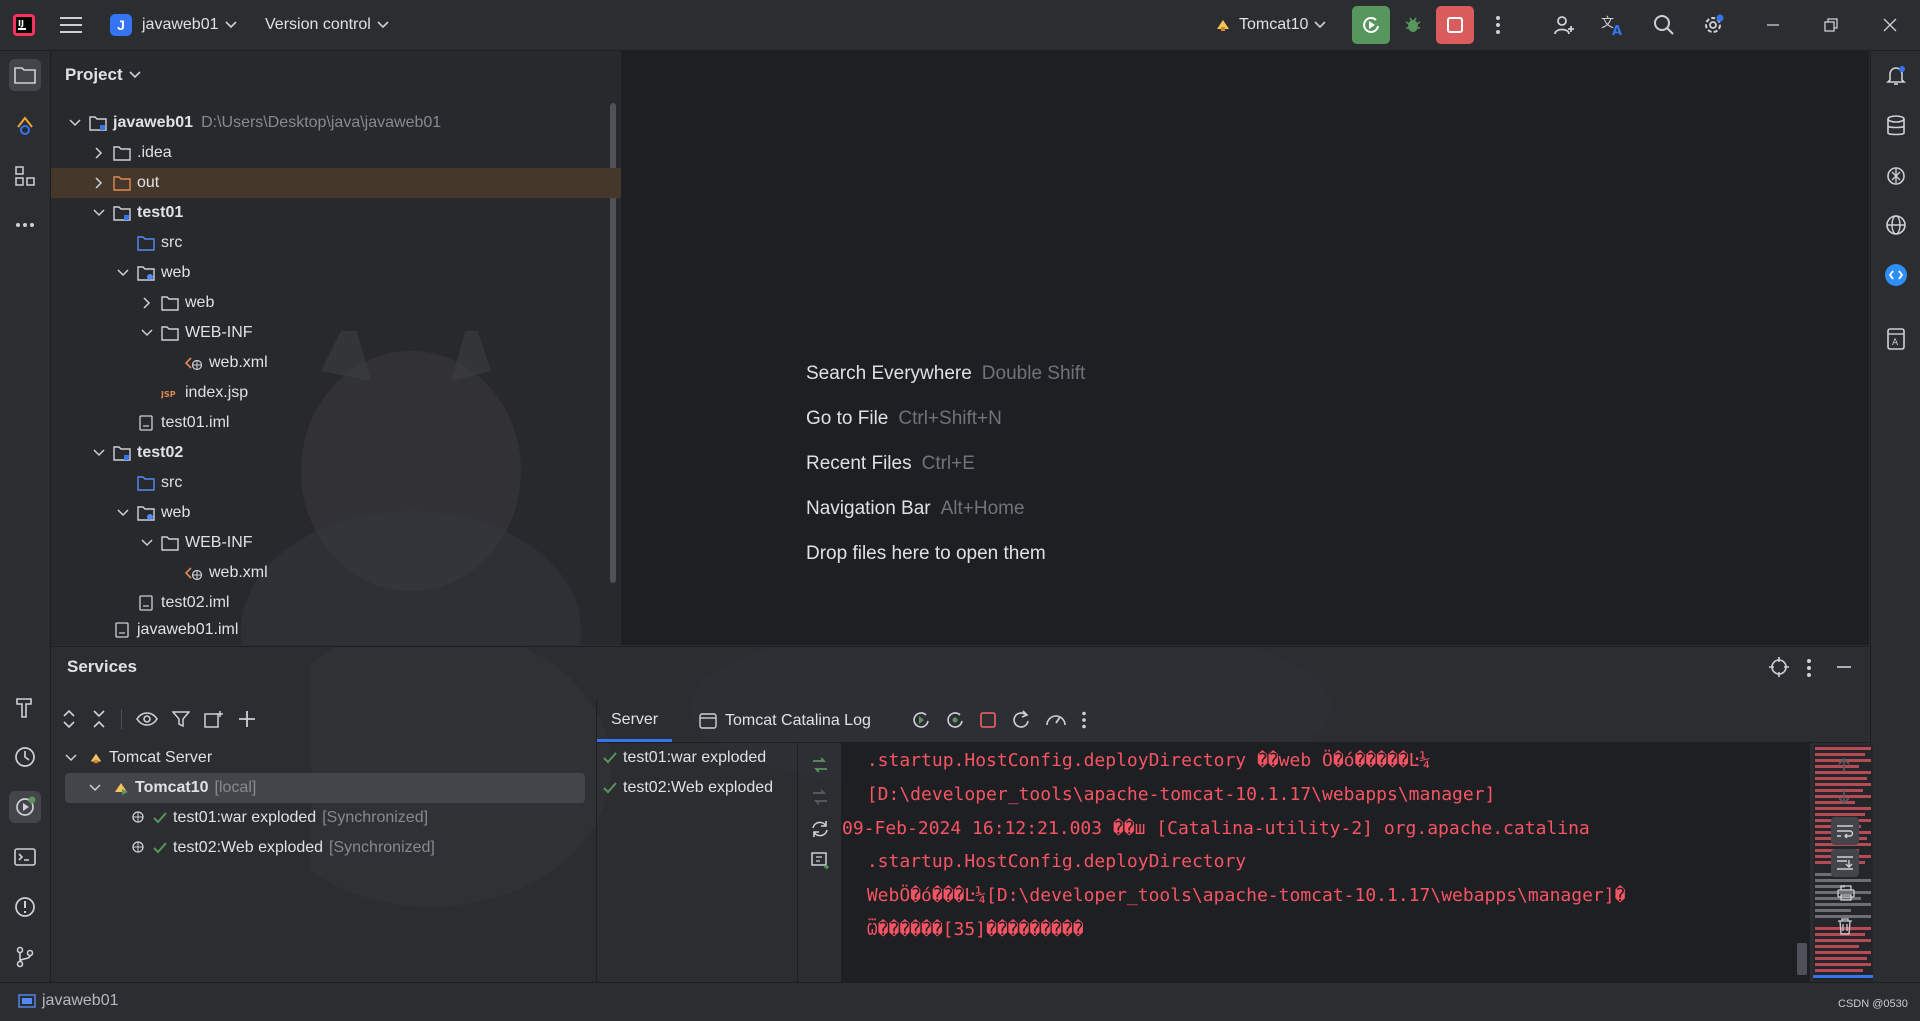  What do you see at coordinates (921, 720) in the screenshot?
I see `redeploy-icon` at bounding box center [921, 720].